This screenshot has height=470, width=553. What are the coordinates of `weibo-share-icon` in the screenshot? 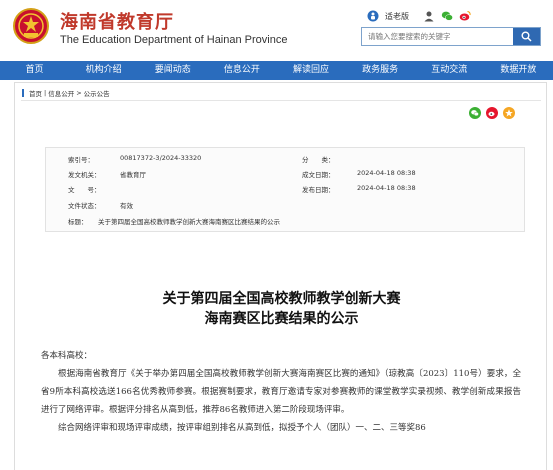 It's located at (492, 113).